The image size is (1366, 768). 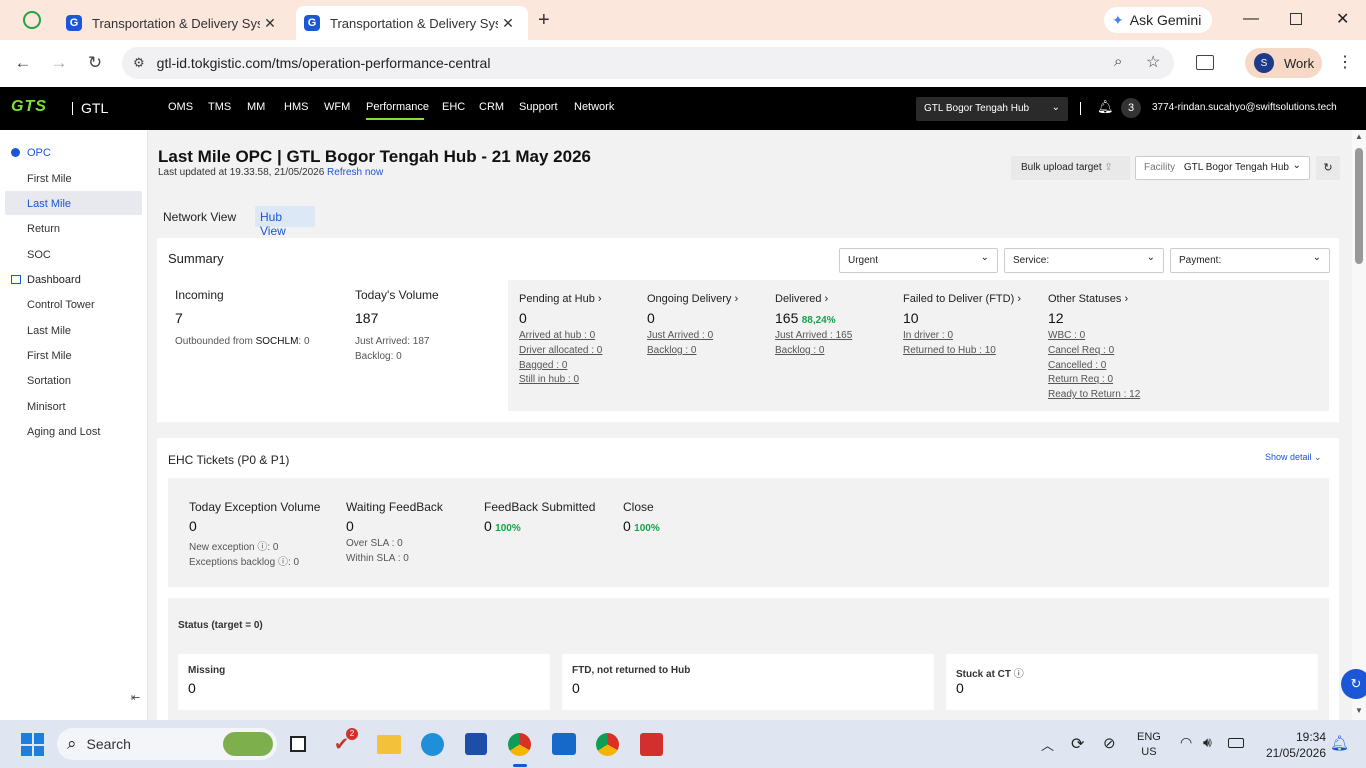 What do you see at coordinates (453, 107) in the screenshot?
I see `nav-ehc: EHC` at bounding box center [453, 107].